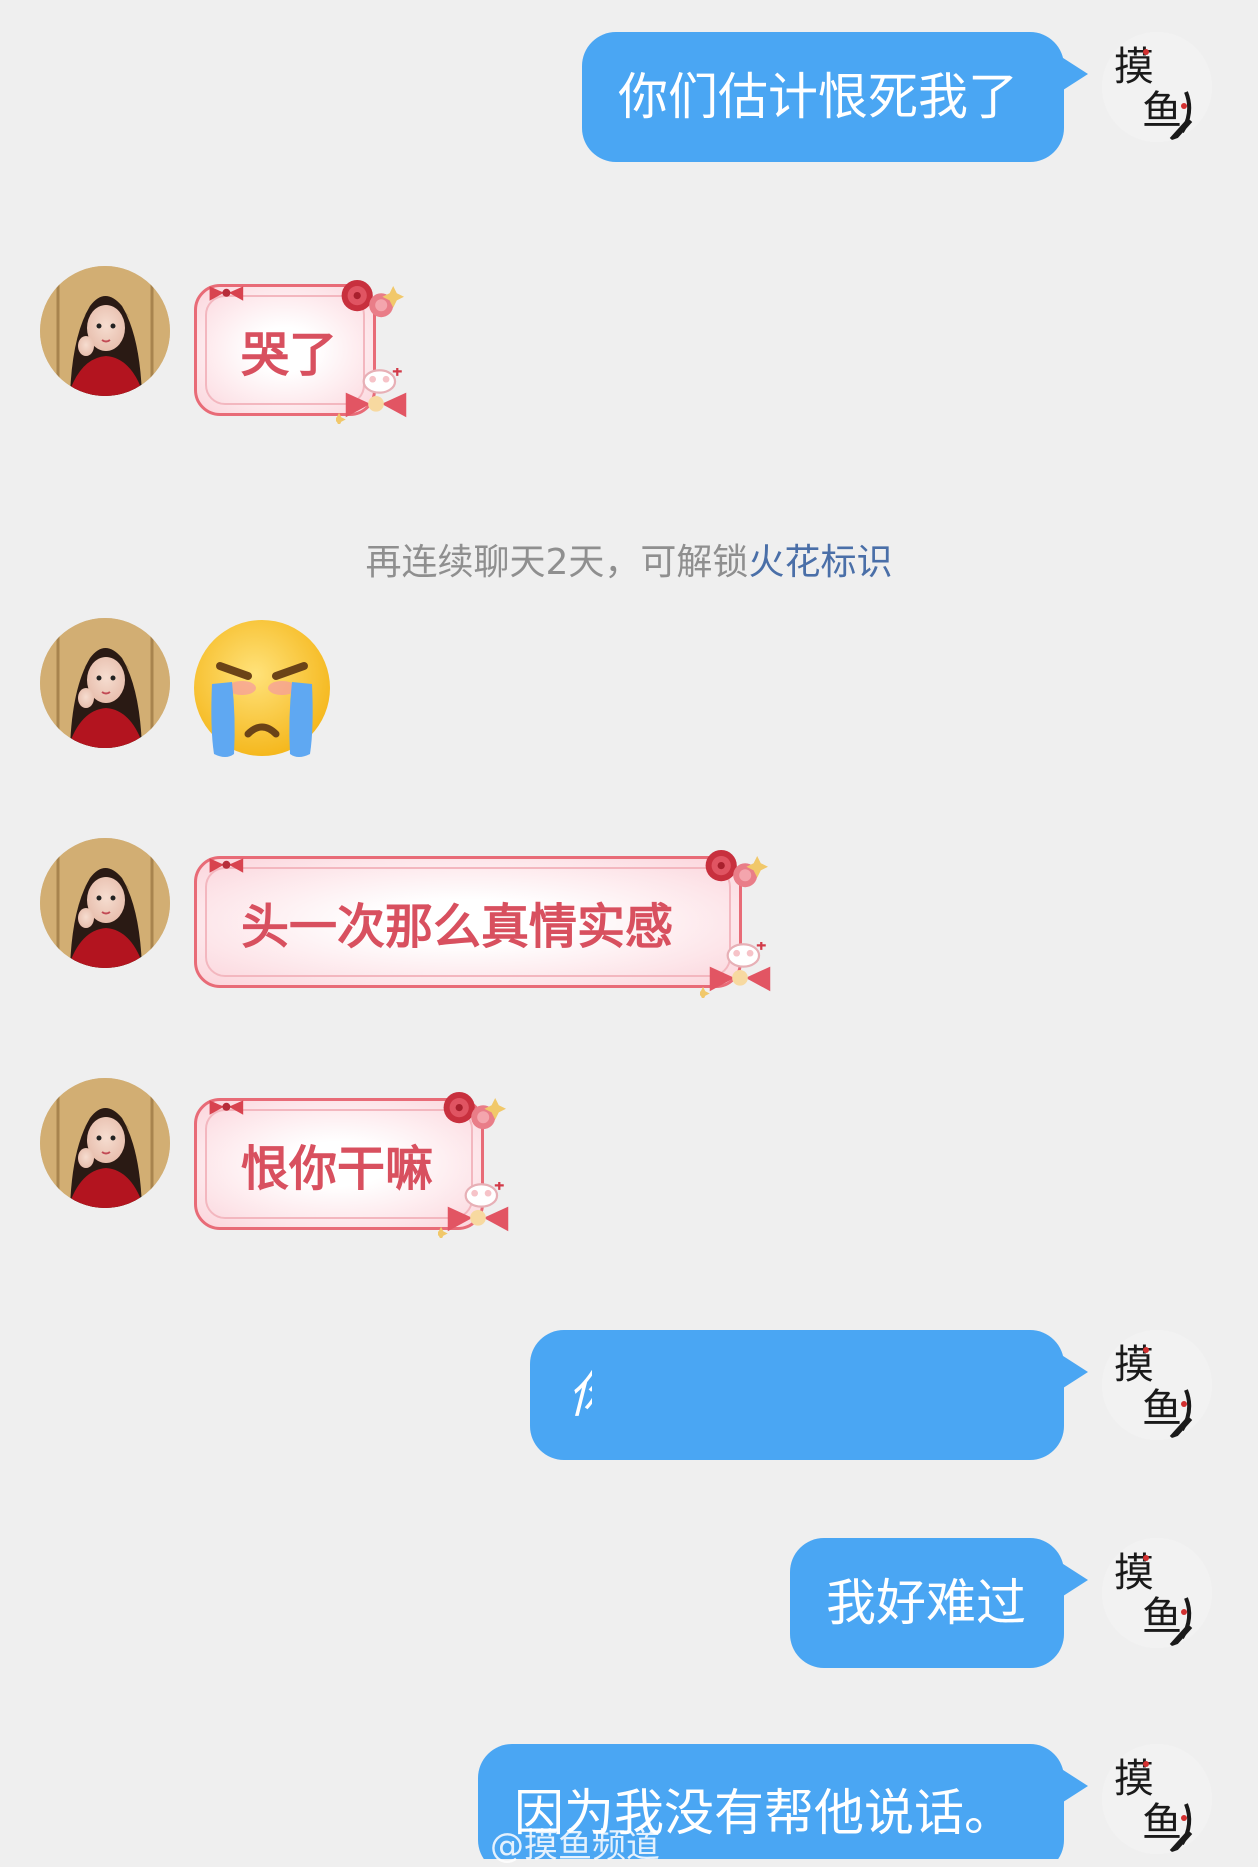 The image size is (1258, 1867). What do you see at coordinates (575, 1846) in the screenshot?
I see `watermark: @摸鱼频道` at bounding box center [575, 1846].